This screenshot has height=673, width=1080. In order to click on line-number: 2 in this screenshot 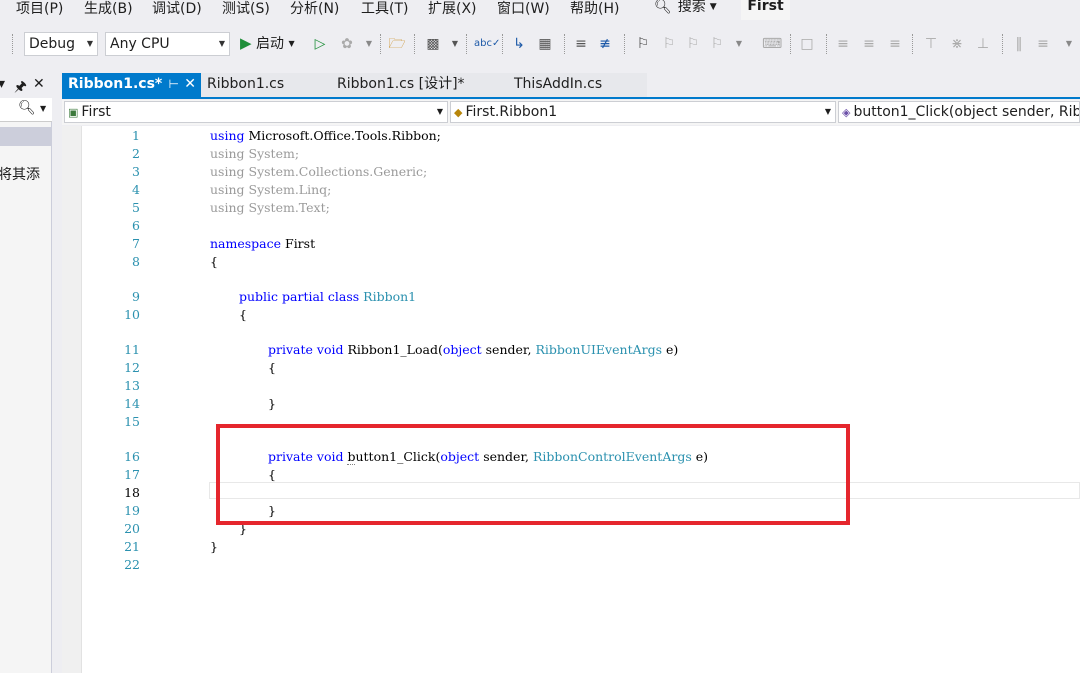, I will do `click(136, 153)`.